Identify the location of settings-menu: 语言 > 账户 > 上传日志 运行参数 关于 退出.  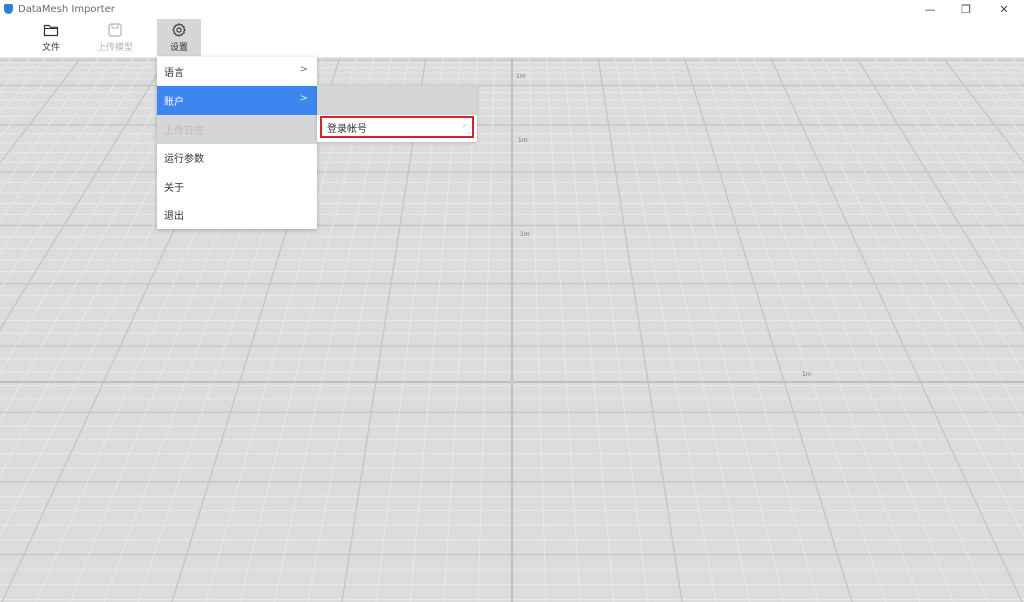
(237, 143).